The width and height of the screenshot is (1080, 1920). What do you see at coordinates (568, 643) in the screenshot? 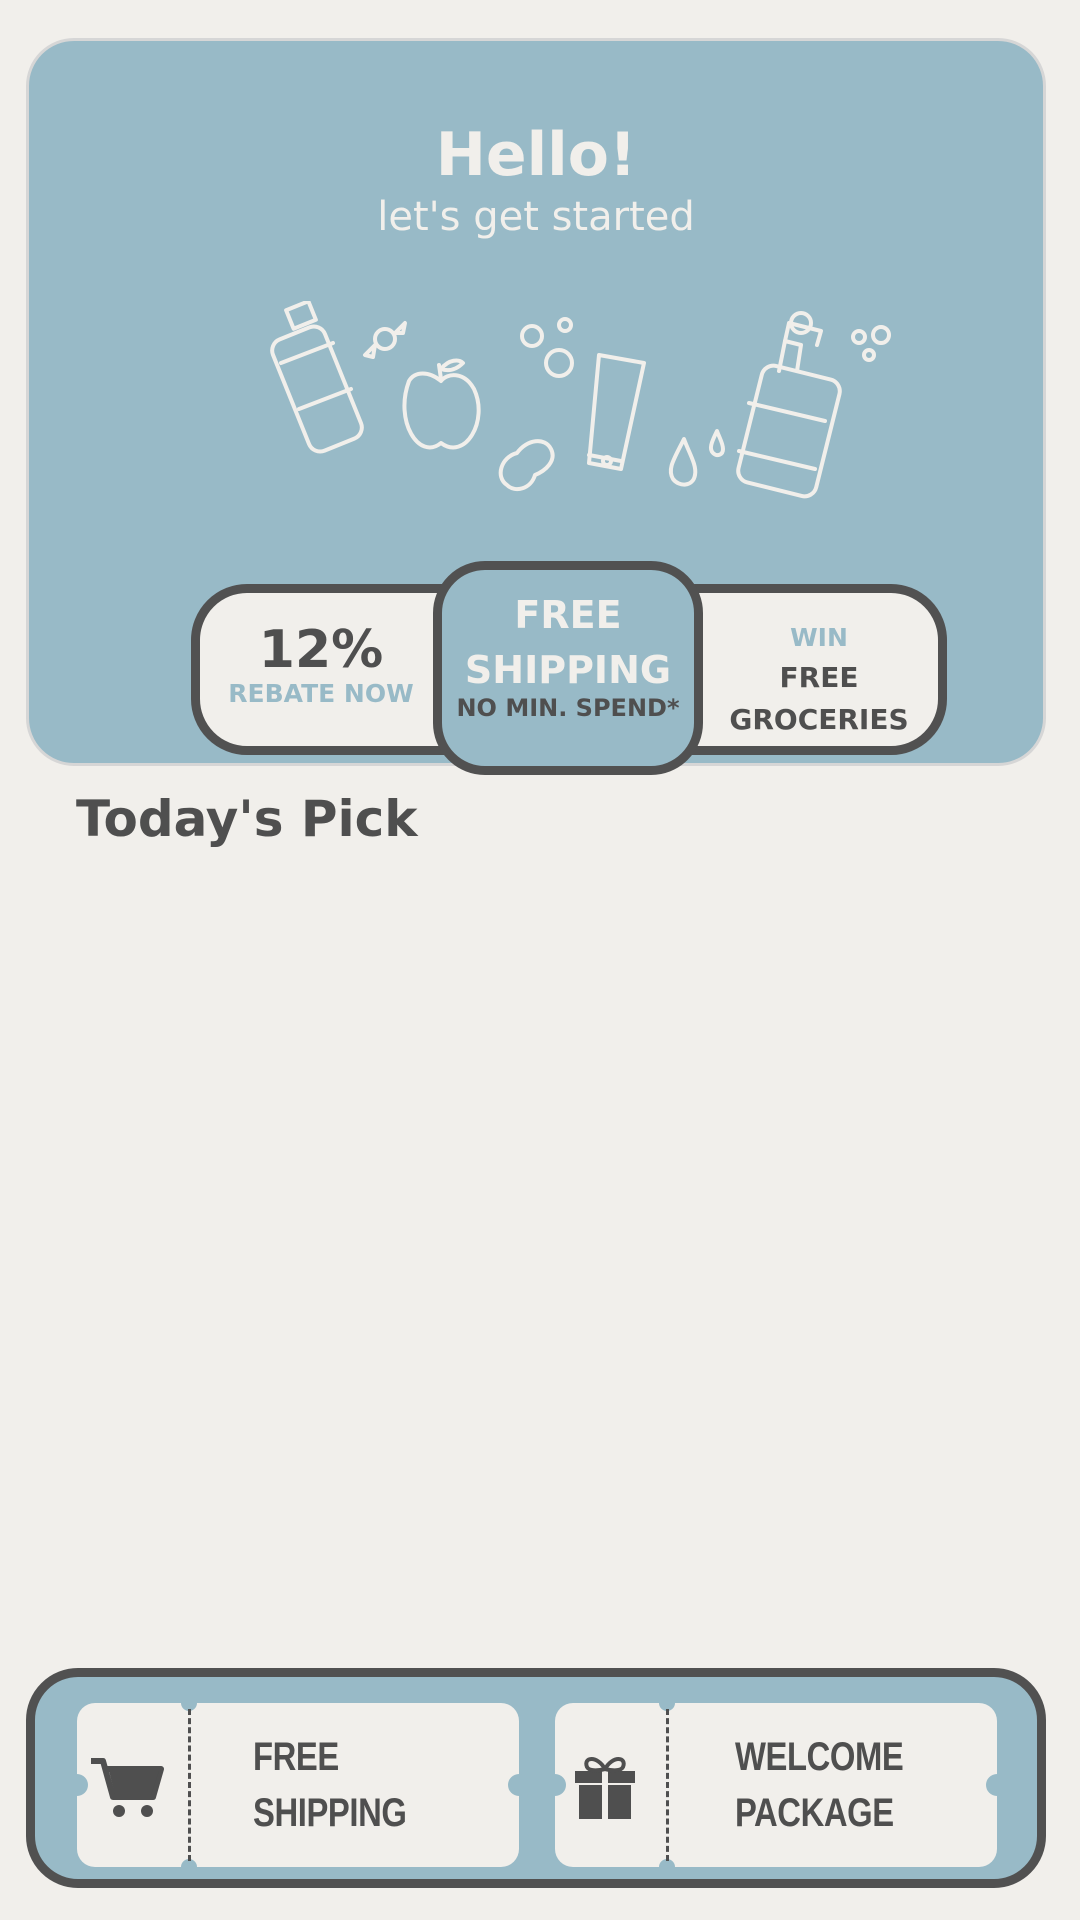
I see `free-shipping-title: FREE SHIPPING` at bounding box center [568, 643].